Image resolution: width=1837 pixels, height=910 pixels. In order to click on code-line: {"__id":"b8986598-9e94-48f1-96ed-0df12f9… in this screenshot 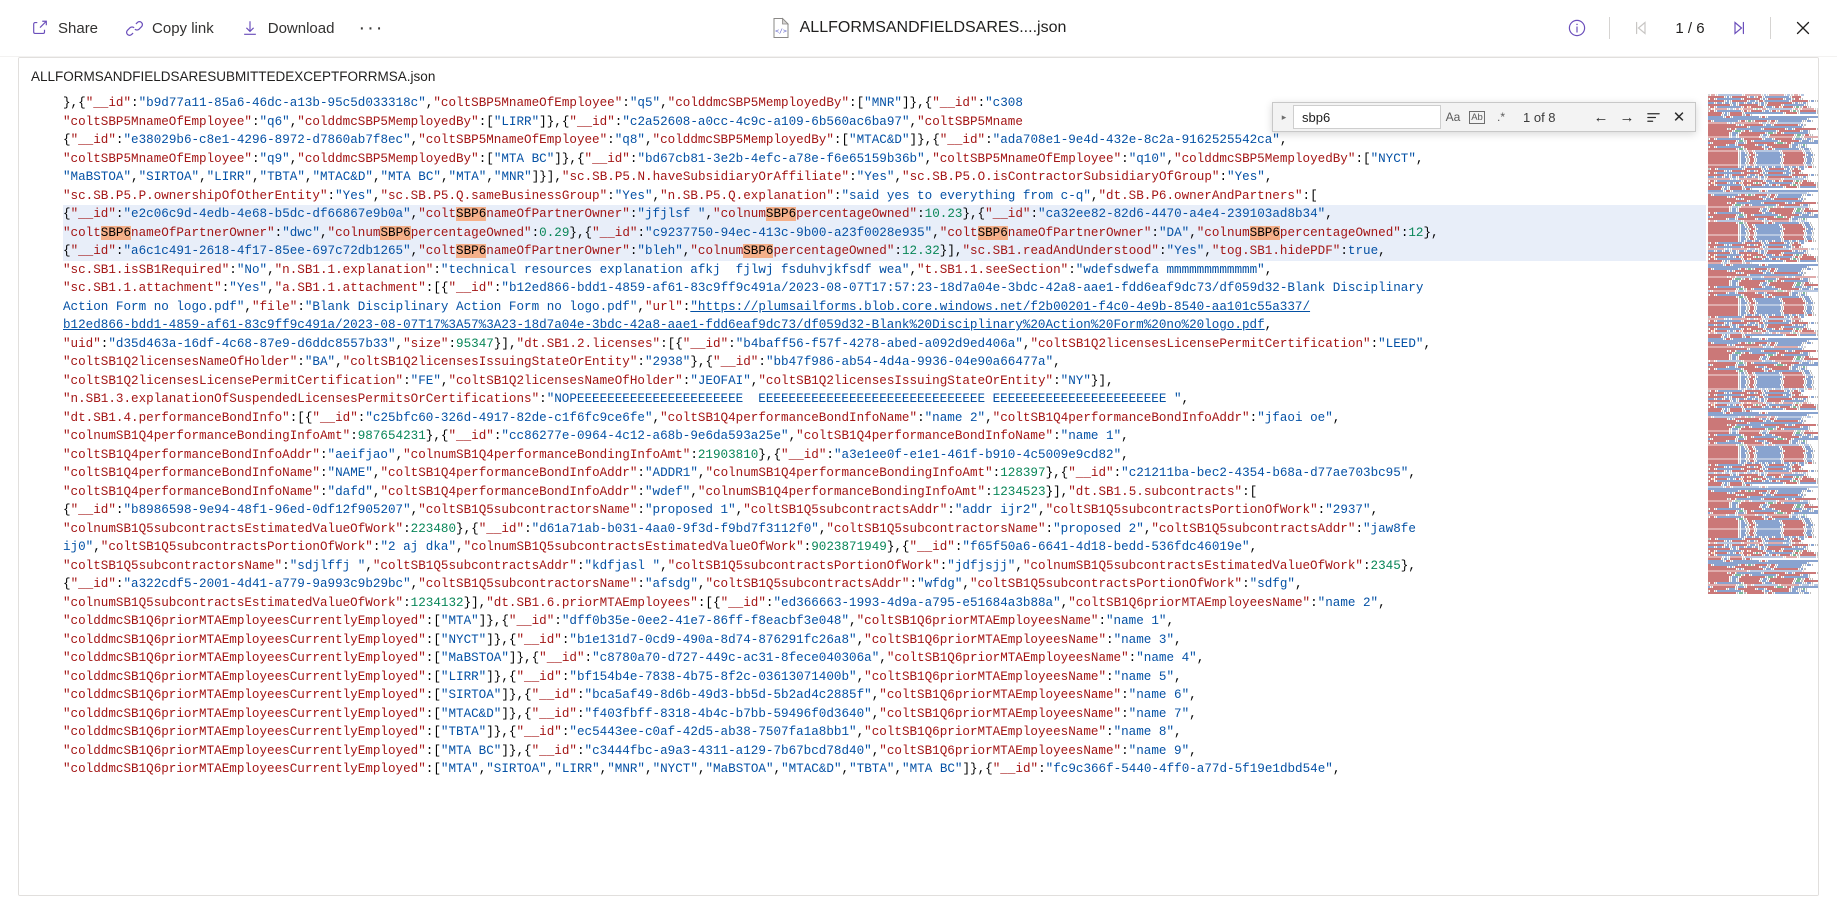, I will do `click(721, 510)`.